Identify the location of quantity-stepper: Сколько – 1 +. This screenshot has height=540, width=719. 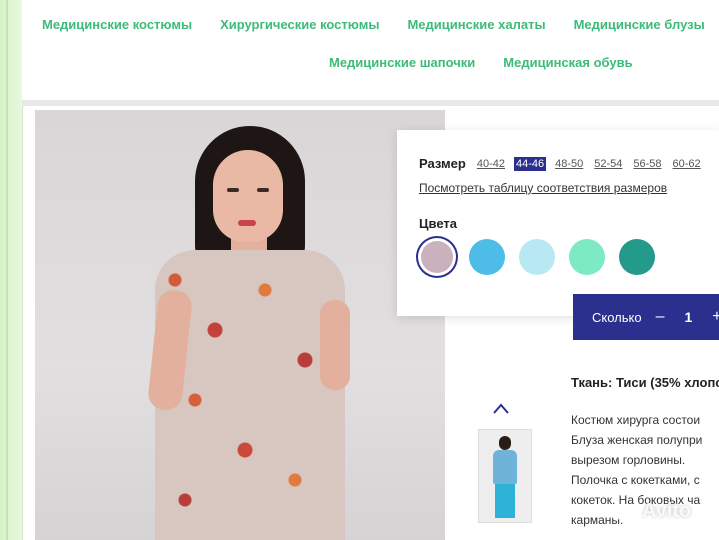
(646, 317).